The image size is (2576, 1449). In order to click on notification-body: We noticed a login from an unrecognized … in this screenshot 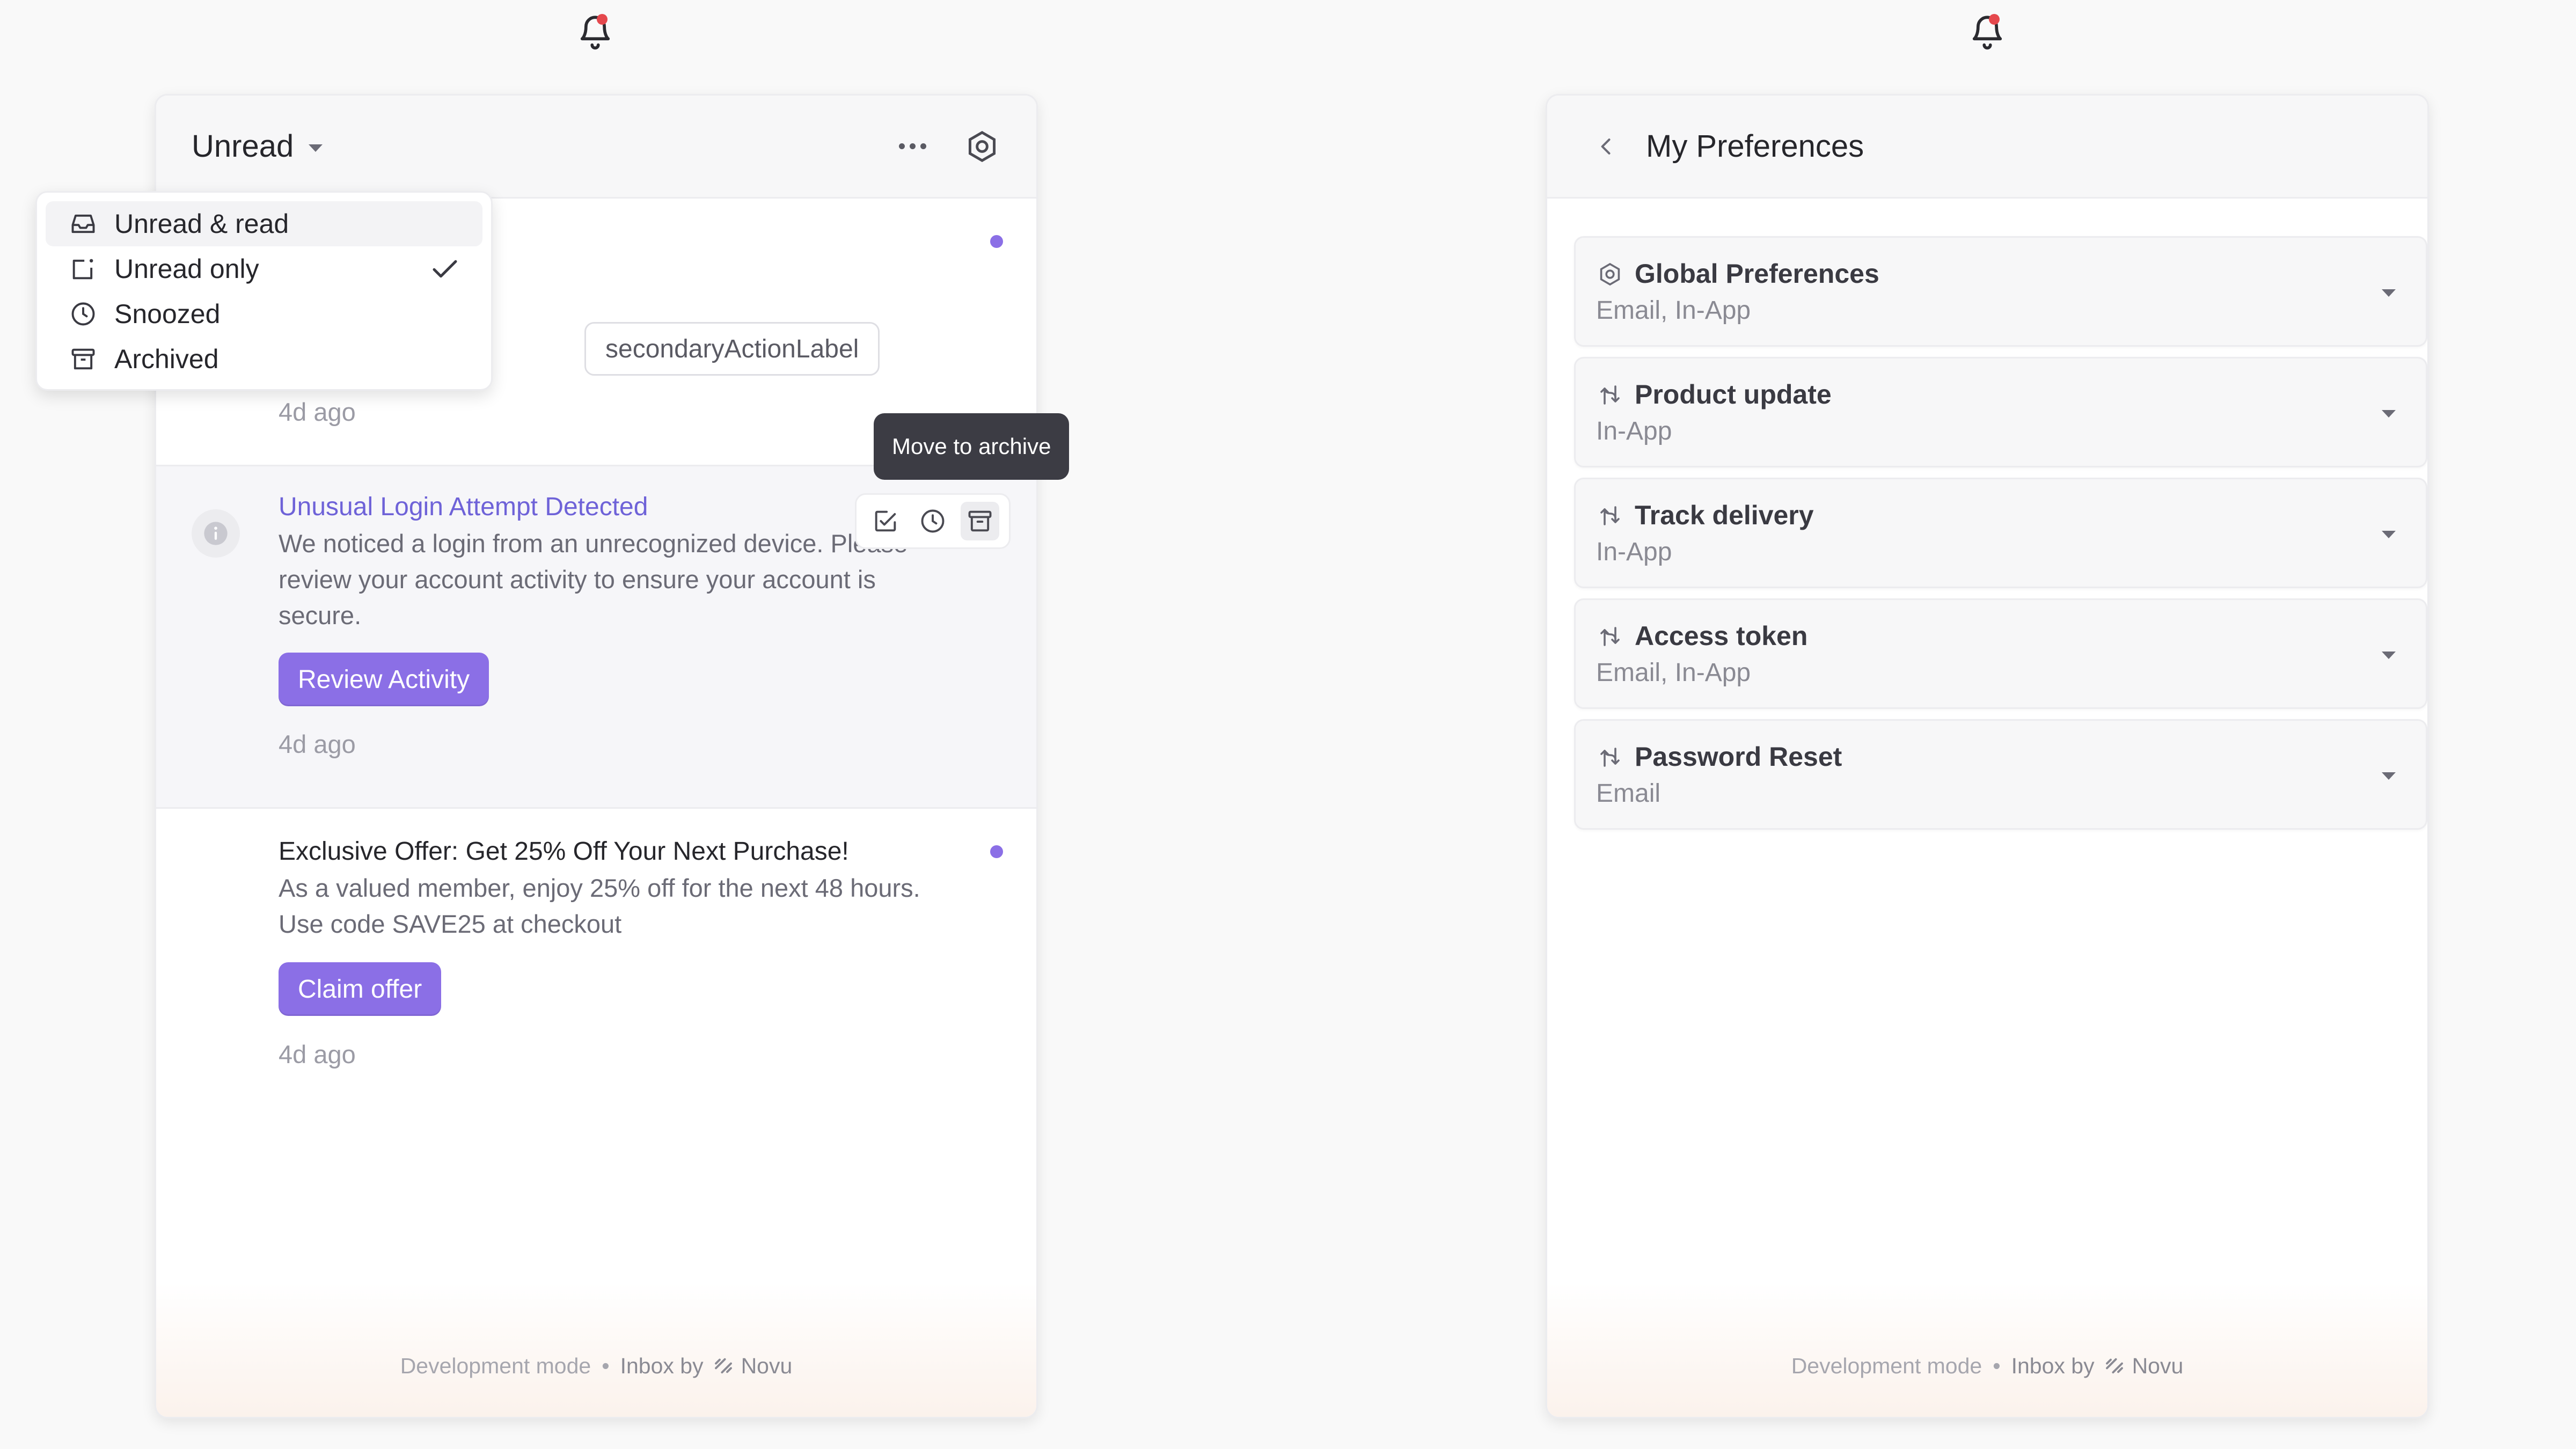, I will do `click(593, 579)`.